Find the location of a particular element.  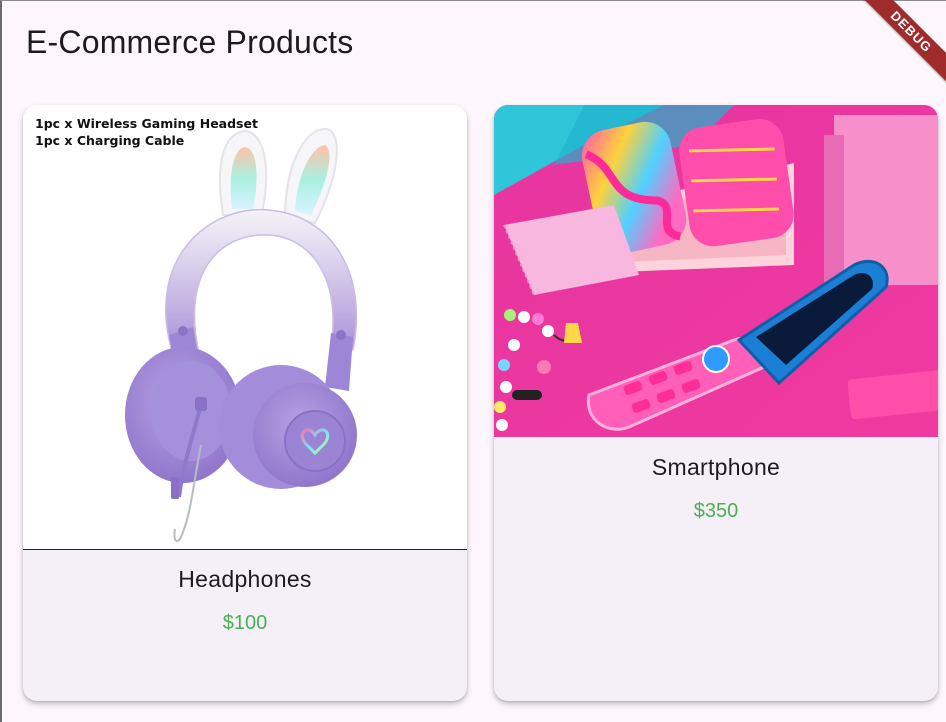

product-price: $350 is located at coordinates (716, 511).